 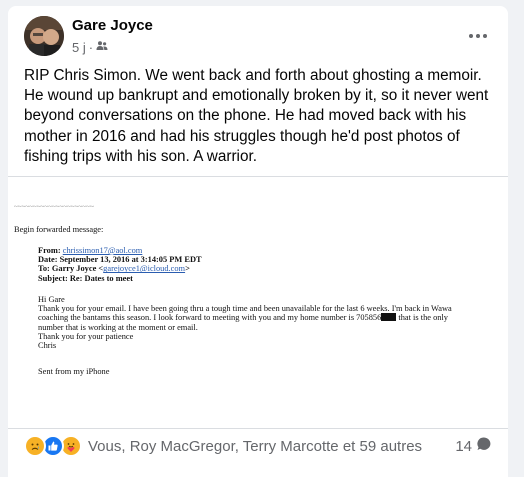 What do you see at coordinates (144, 269) in the screenshot?
I see `email-to-address: garejoyce1@icloud.com` at bounding box center [144, 269].